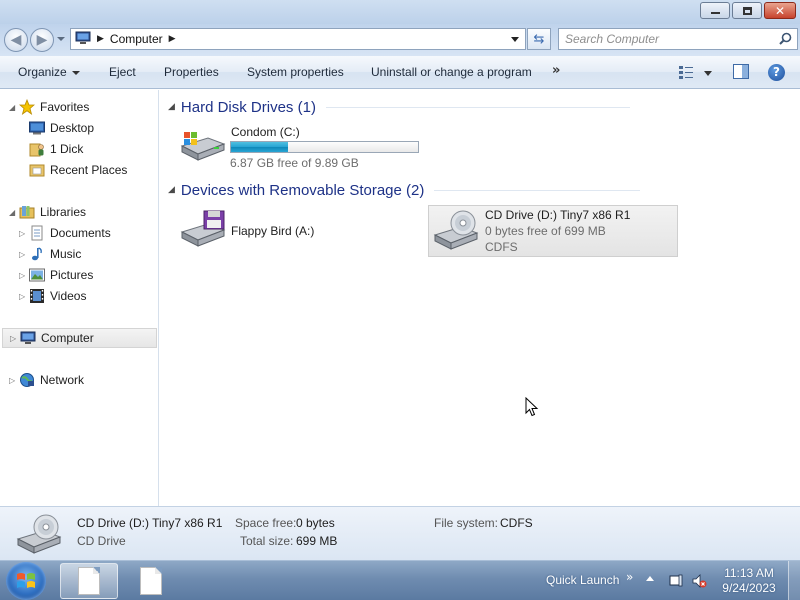  What do you see at coordinates (61, 128) in the screenshot?
I see `nav-item-desktop: Desktop` at bounding box center [61, 128].